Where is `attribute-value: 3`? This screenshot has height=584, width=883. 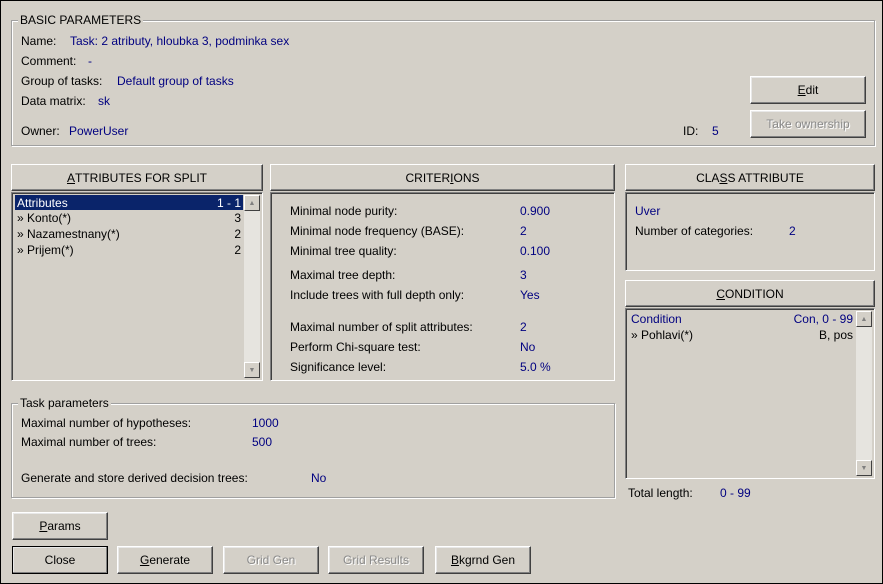
attribute-value: 3 is located at coordinates (237, 217).